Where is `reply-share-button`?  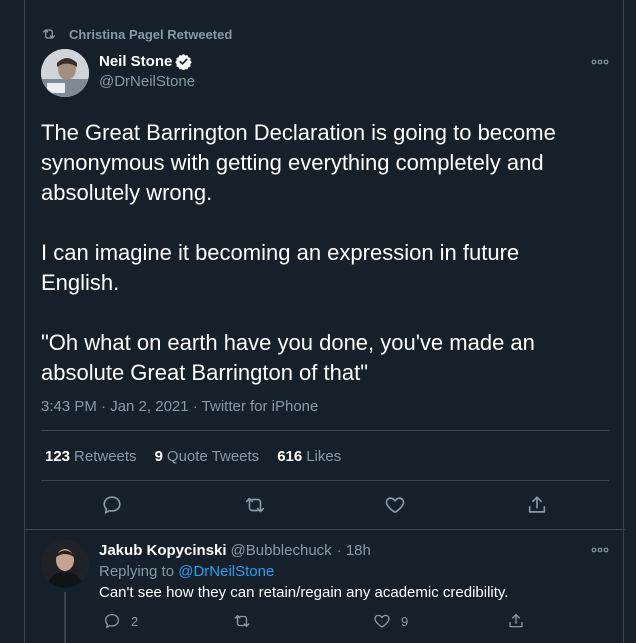
reply-share-button is located at coordinates (521, 621).